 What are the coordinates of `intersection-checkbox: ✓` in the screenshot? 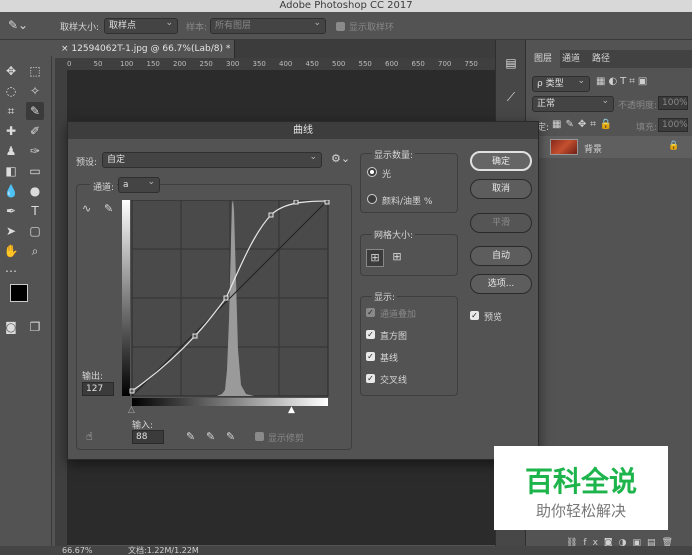 It's located at (370, 378).